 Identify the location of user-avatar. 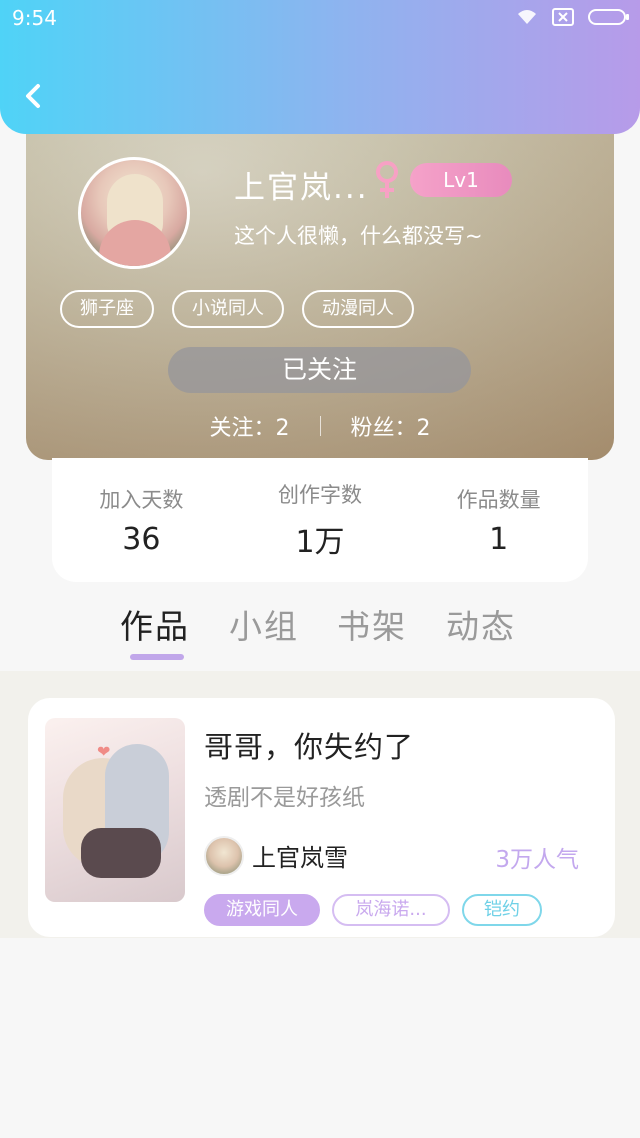
(134, 213).